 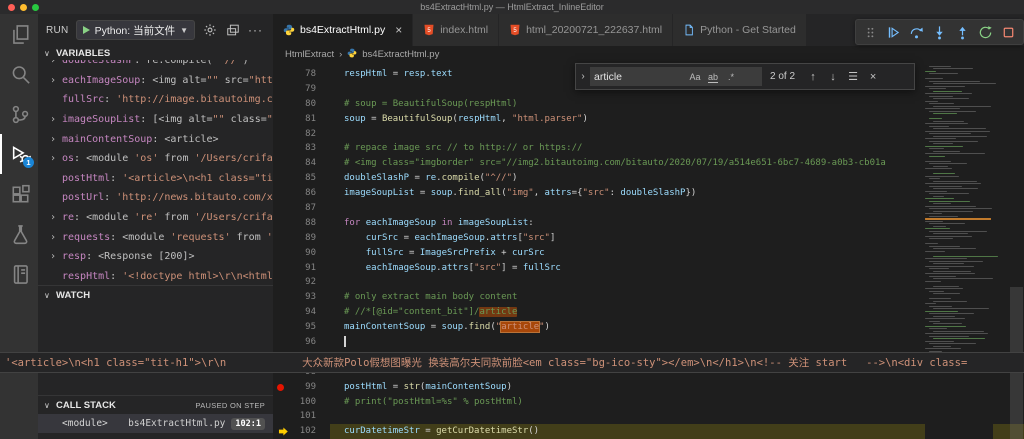 What do you see at coordinates (301, 223) in the screenshot?
I see `gutter: 88` at bounding box center [301, 223].